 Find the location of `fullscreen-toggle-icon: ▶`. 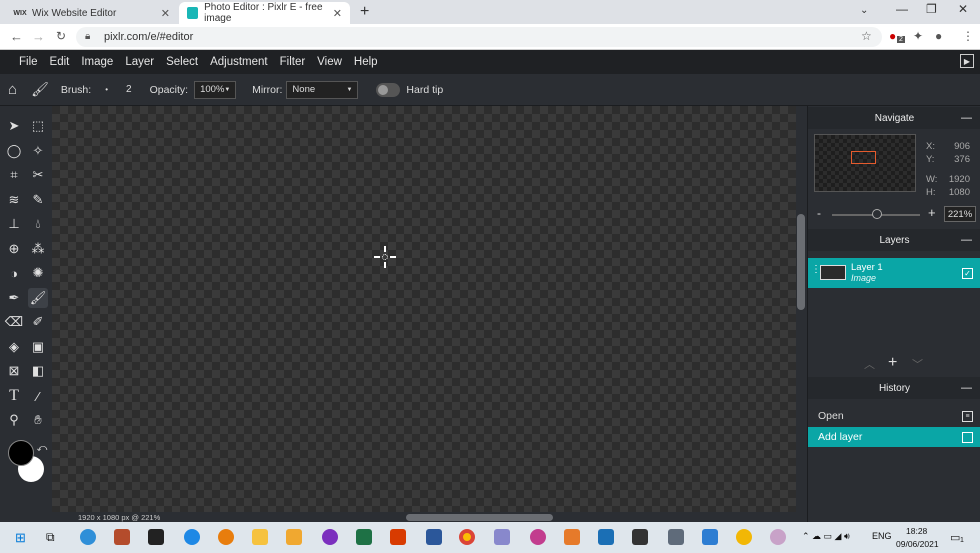

fullscreen-toggle-icon: ▶ is located at coordinates (967, 61).